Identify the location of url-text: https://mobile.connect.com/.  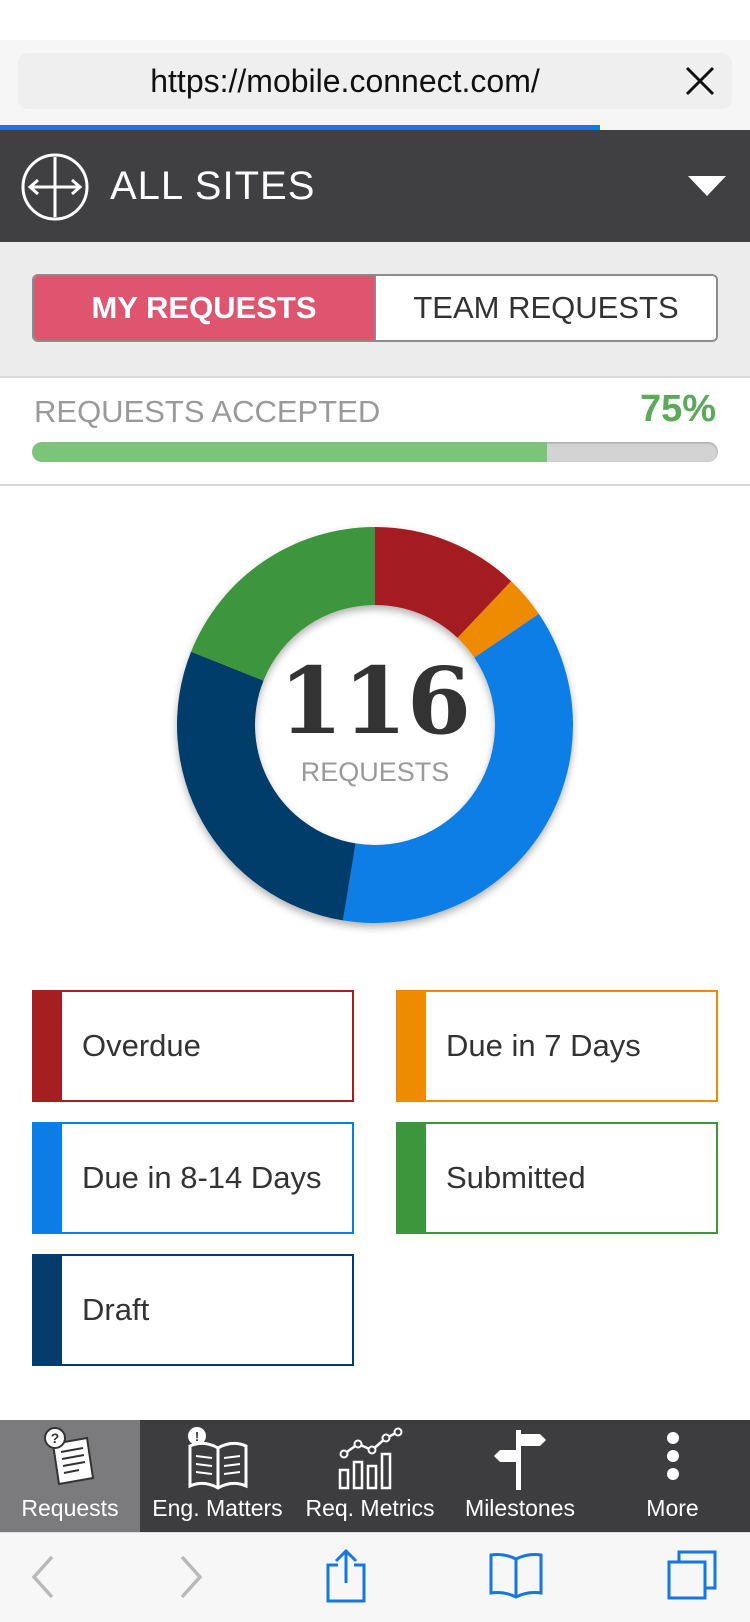
(345, 81).